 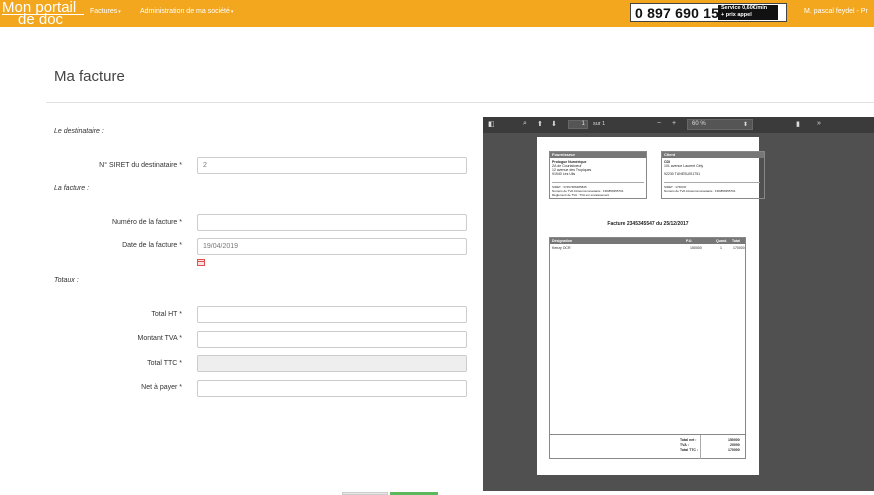 I want to click on previous-page-icon: ⬆, so click(x=540, y=124).